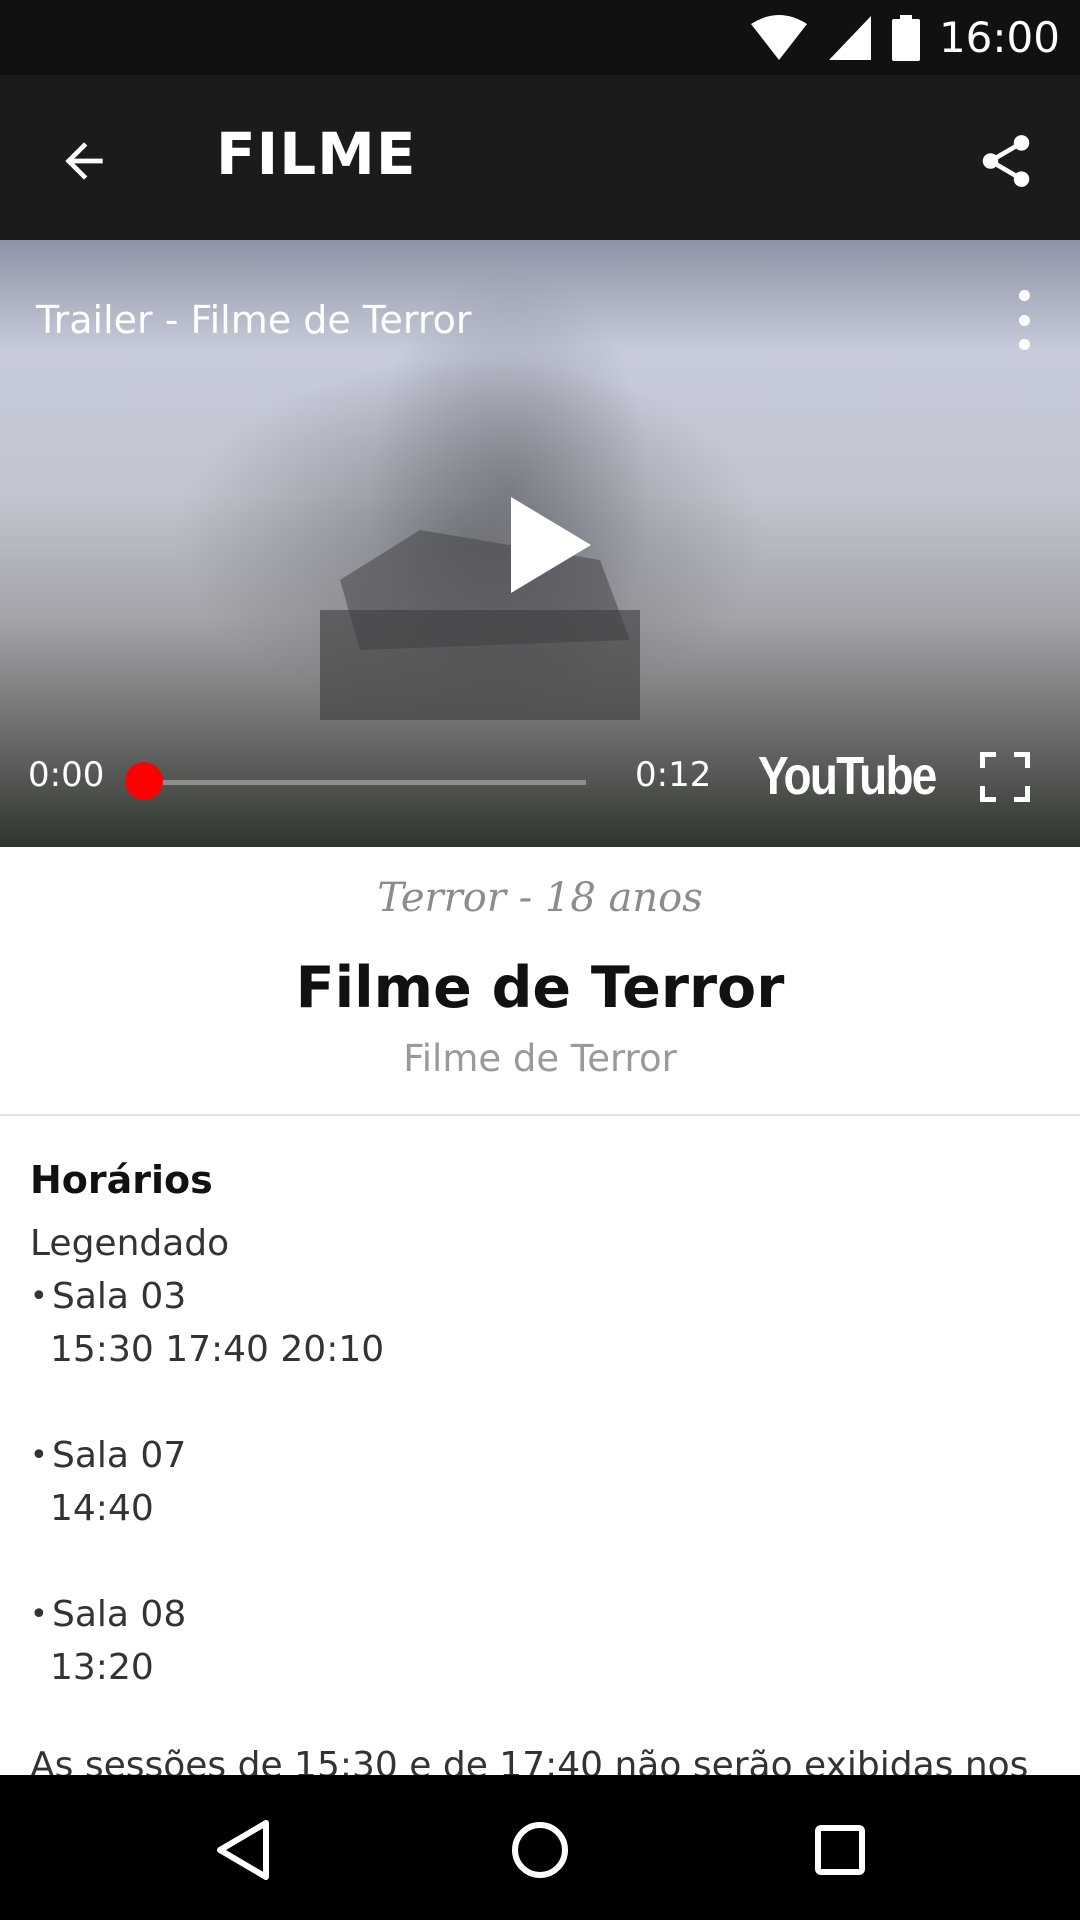  I want to click on movie-subtitle: Filme de Terror, so click(540, 1058).